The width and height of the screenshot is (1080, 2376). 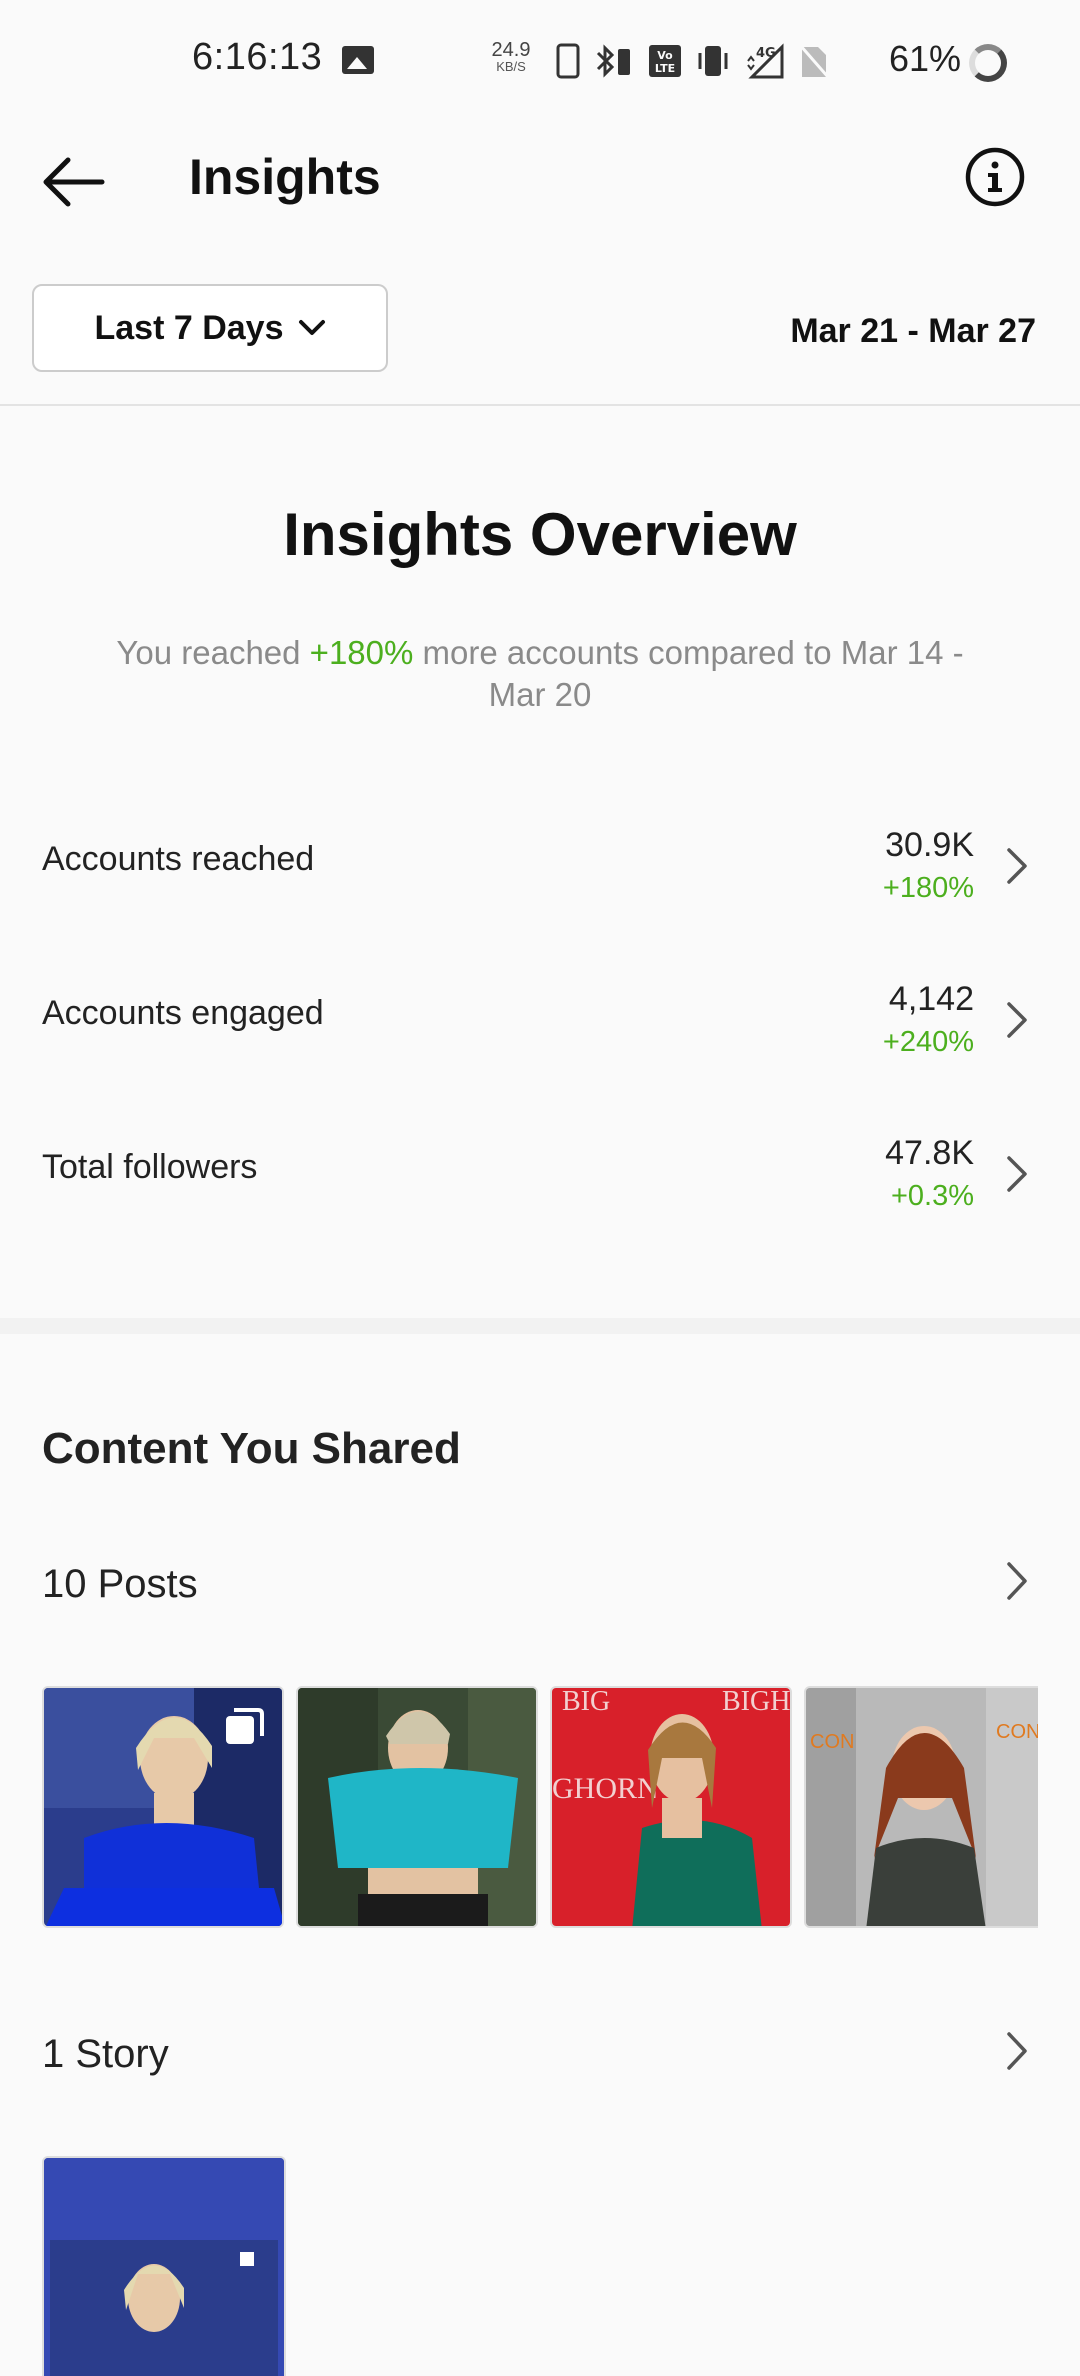 What do you see at coordinates (929, 845) in the screenshot?
I see `metric-value: 30.9K` at bounding box center [929, 845].